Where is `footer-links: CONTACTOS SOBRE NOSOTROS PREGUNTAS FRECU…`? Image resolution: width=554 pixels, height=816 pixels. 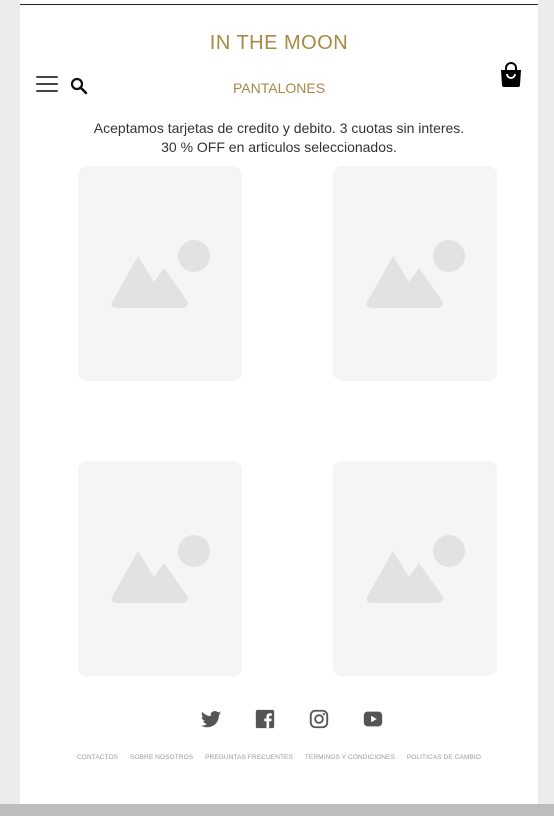
footer-links: CONTACTOS SOBRE NOSOTROS PREGUNTAS FRECU… is located at coordinates (279, 757).